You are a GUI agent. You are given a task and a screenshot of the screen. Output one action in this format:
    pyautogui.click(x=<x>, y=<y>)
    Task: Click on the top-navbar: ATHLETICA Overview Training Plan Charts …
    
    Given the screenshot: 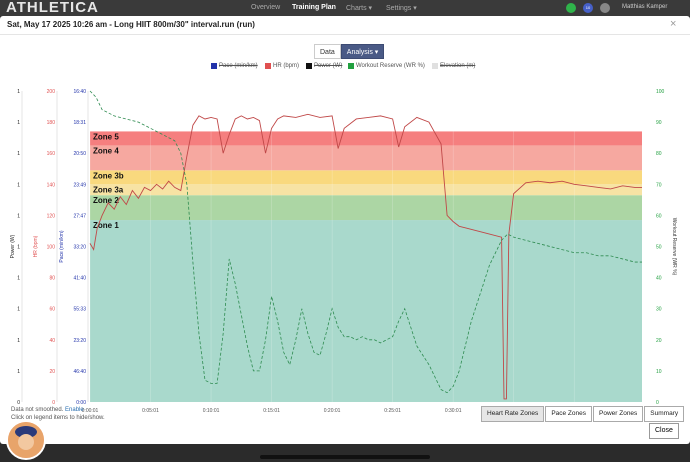 What is the action you would take?
    pyautogui.click(x=345, y=8)
    